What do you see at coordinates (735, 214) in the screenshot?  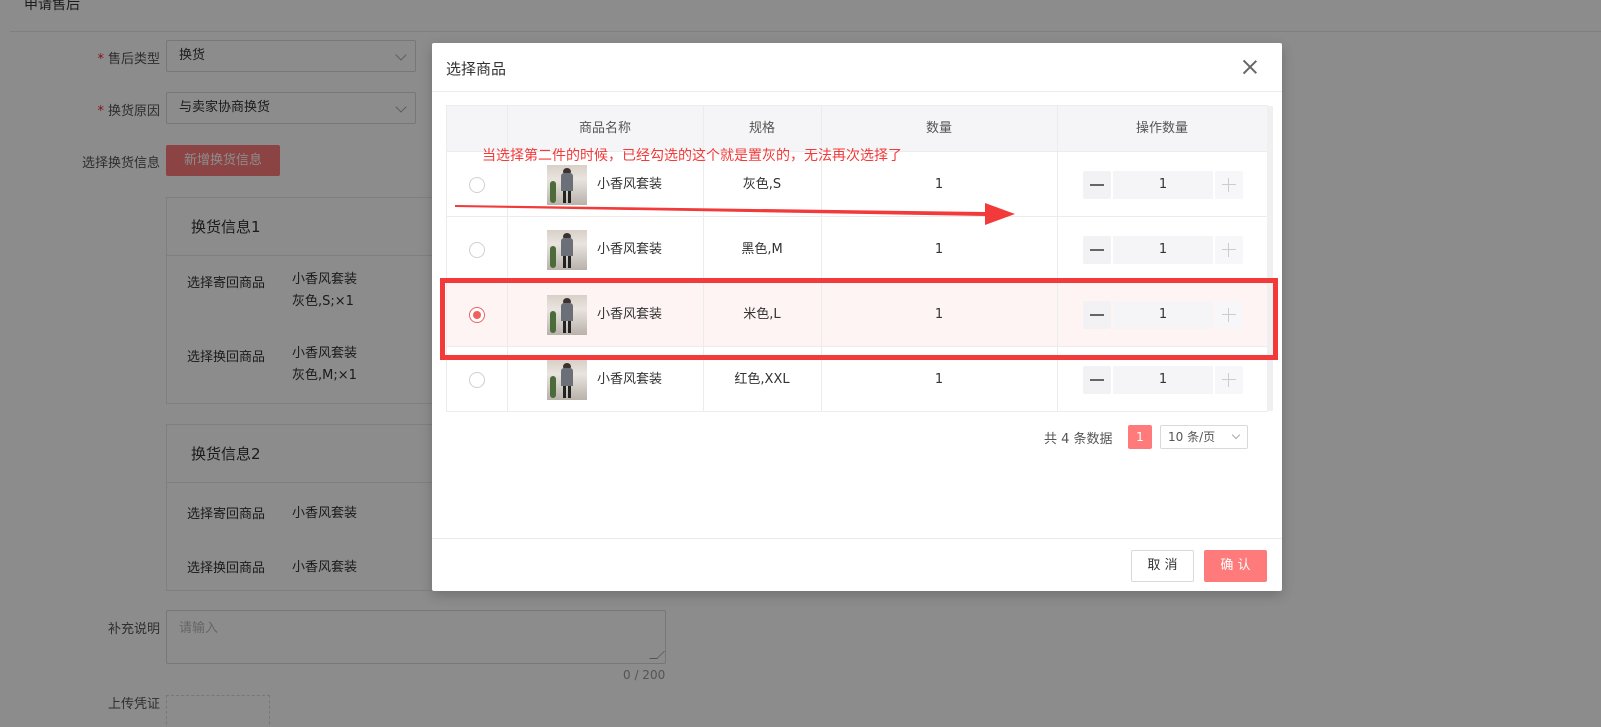 I see `annotation-arrow-icon` at bounding box center [735, 214].